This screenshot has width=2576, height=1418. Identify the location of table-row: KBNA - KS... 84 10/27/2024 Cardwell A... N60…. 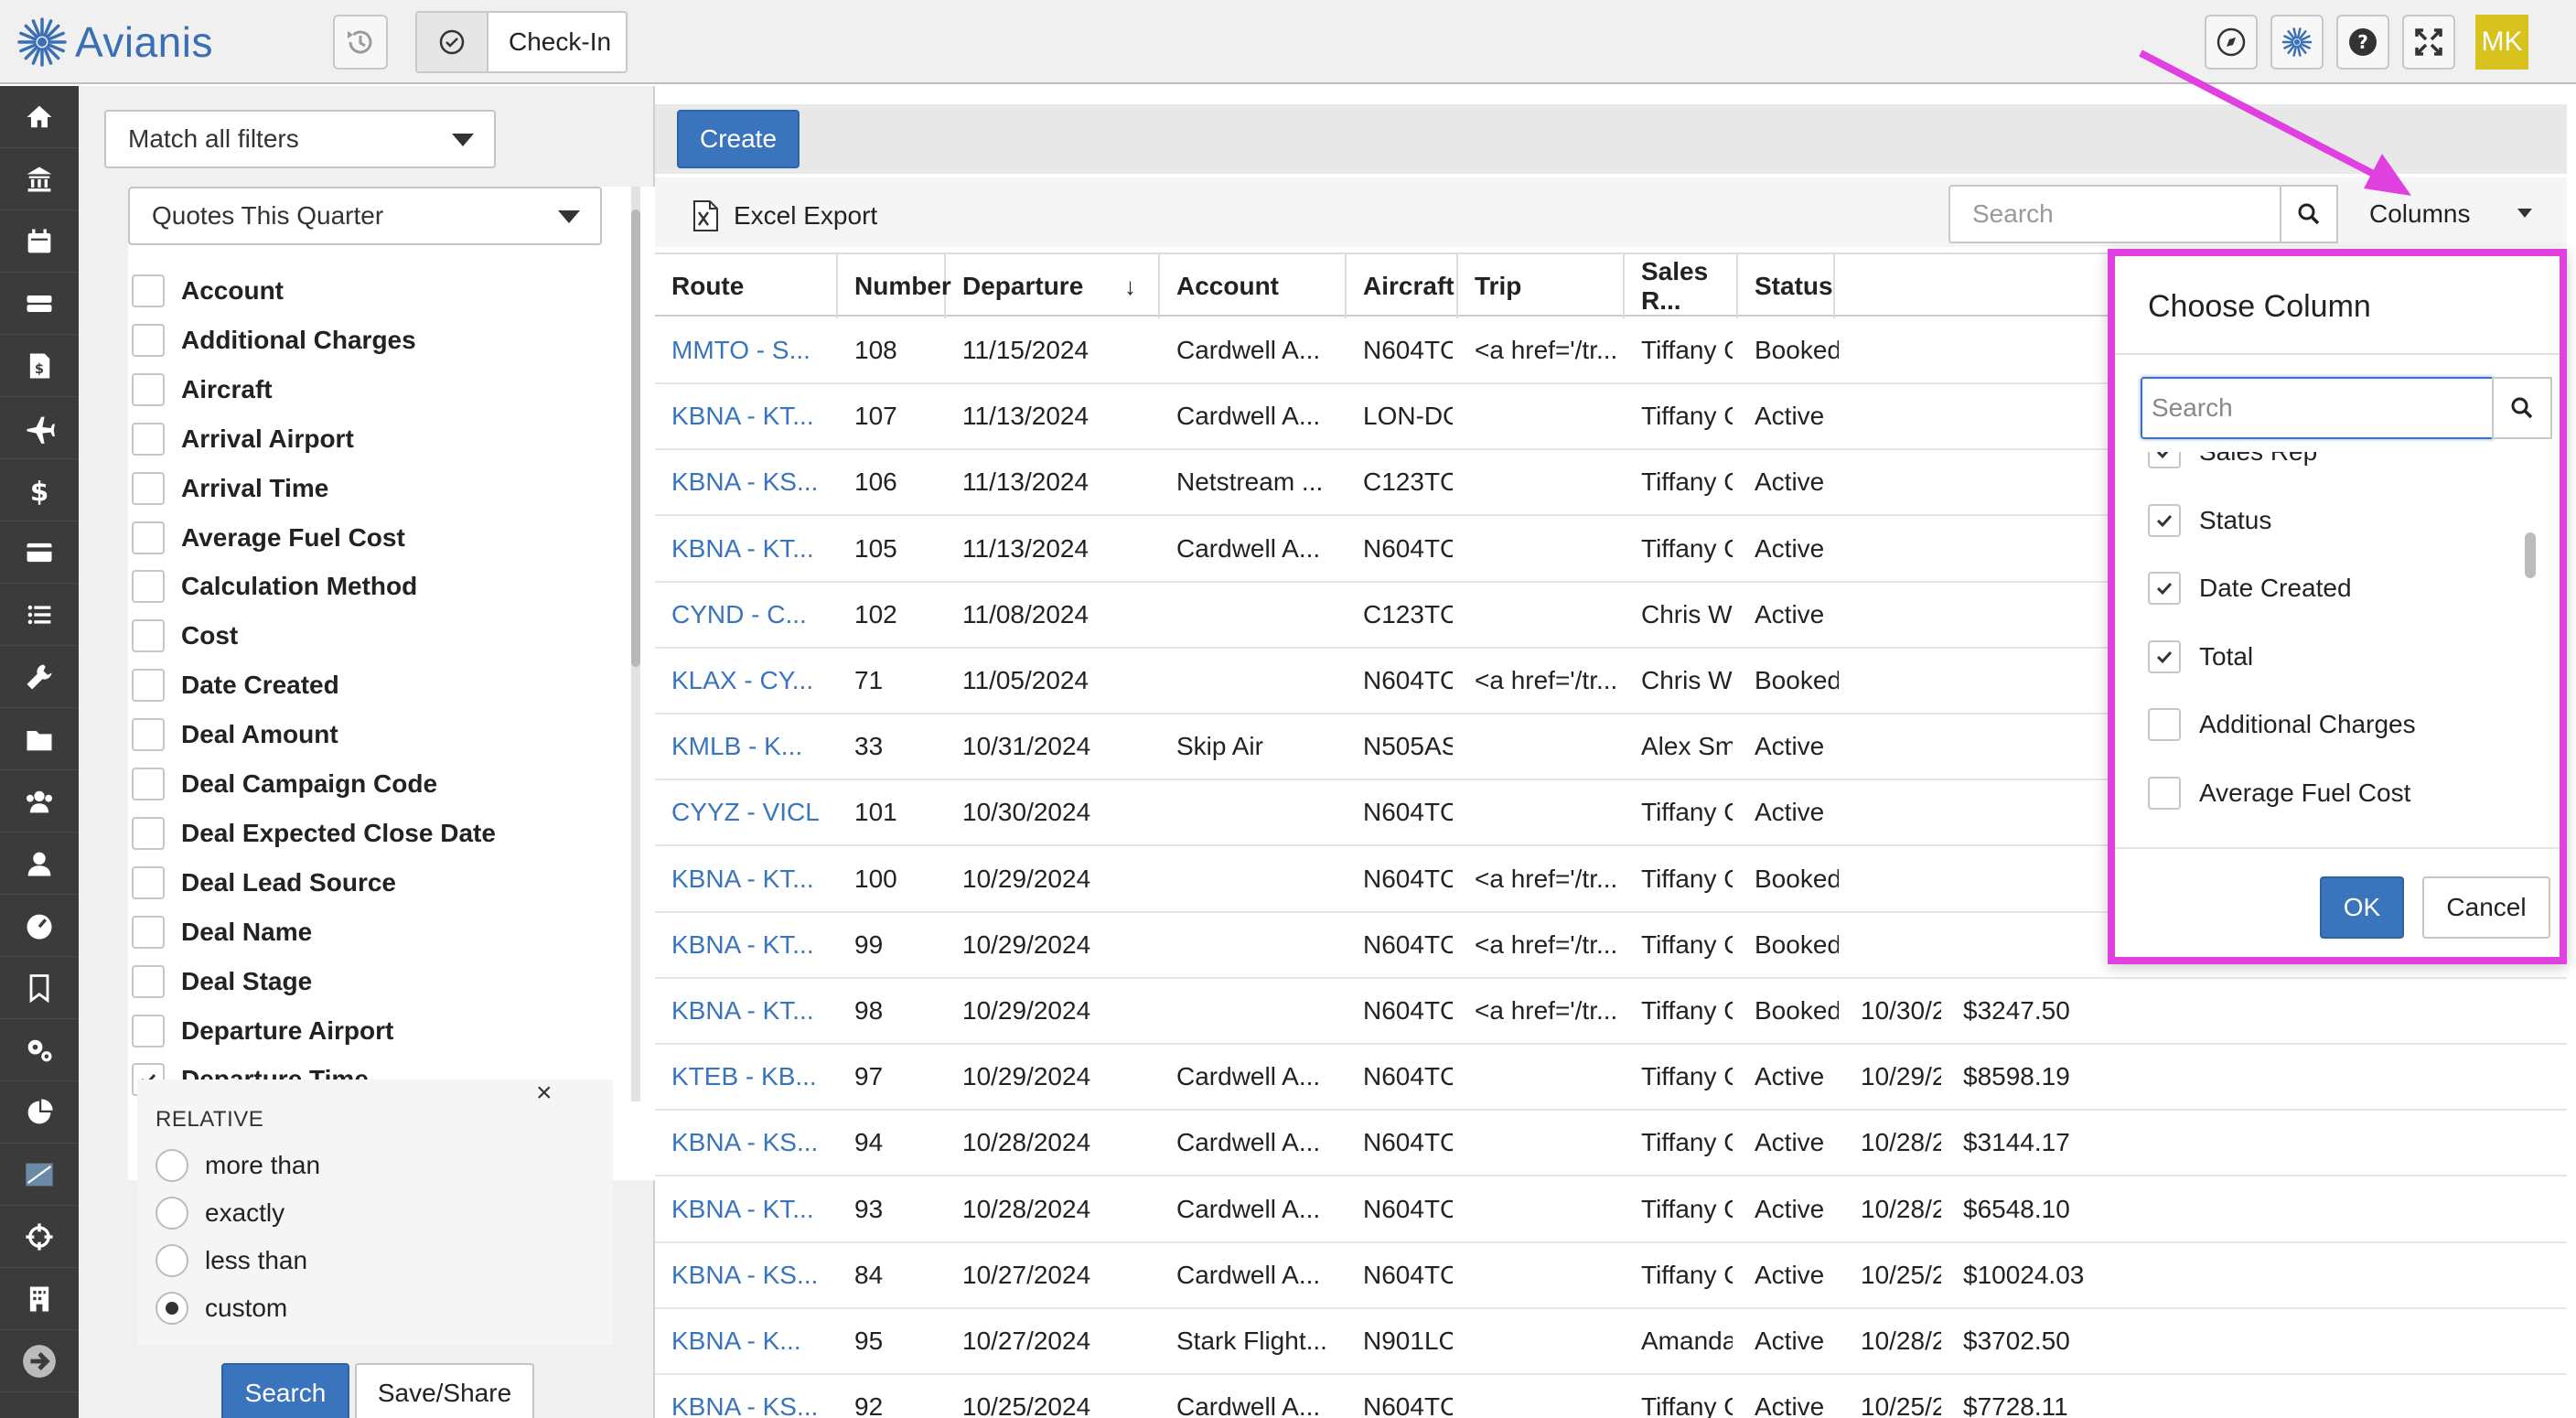
(1611, 1276).